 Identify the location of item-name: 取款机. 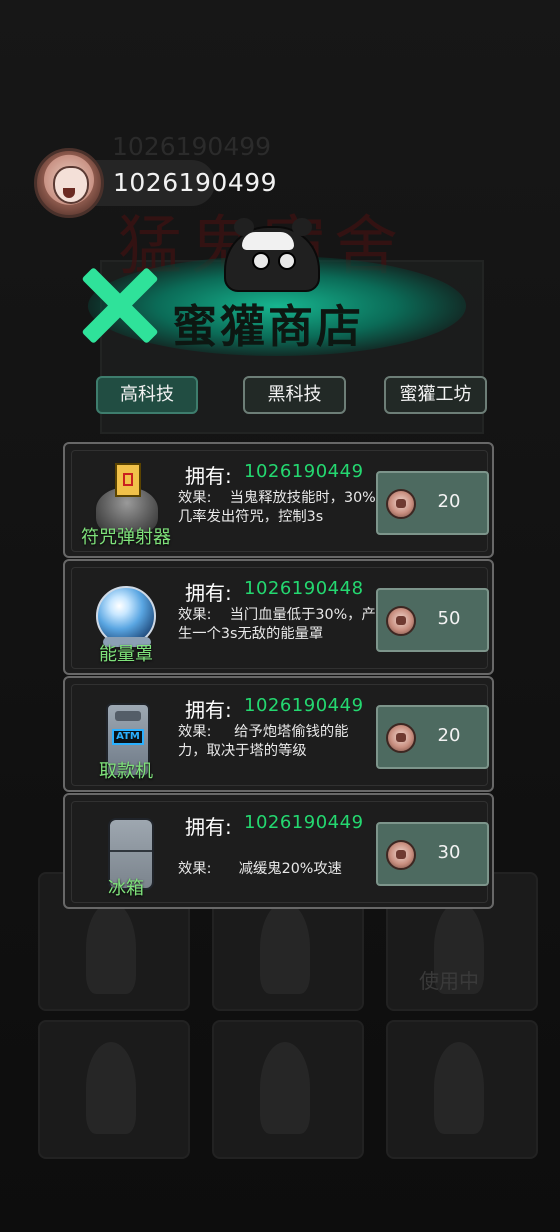
(126, 771).